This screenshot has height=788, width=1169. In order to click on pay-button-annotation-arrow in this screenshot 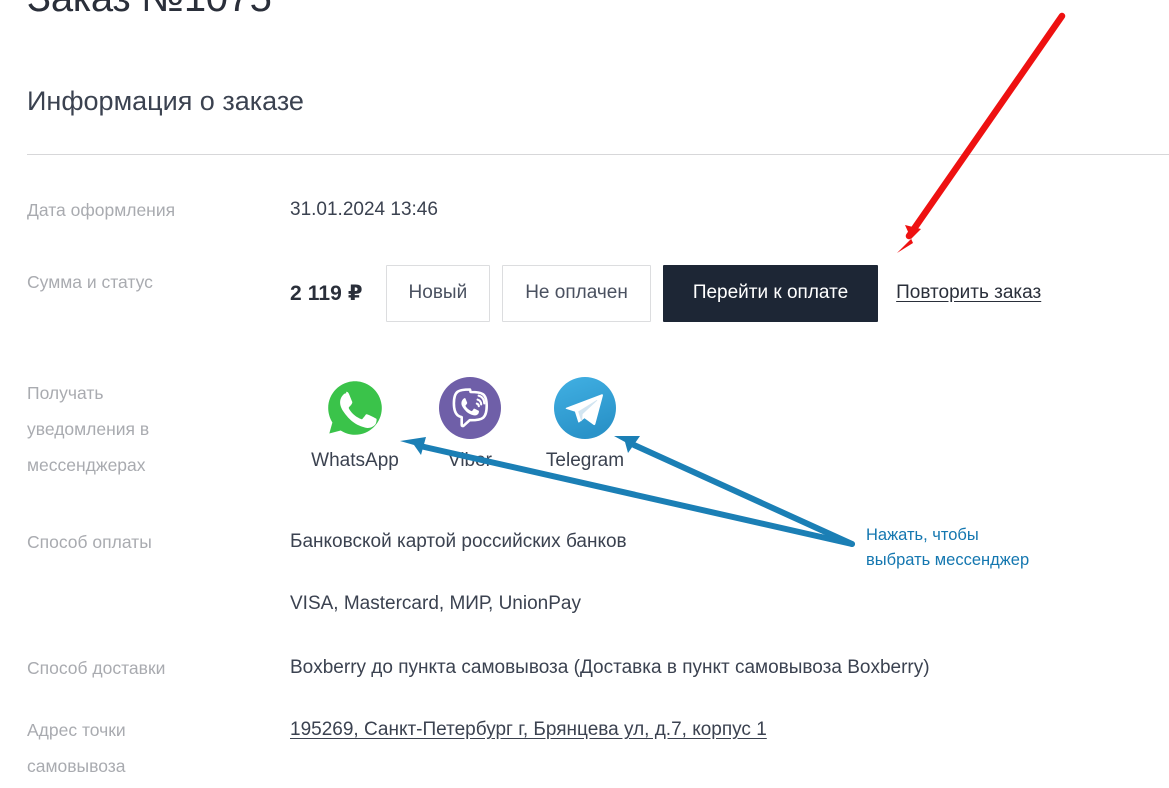, I will do `click(981, 132)`.